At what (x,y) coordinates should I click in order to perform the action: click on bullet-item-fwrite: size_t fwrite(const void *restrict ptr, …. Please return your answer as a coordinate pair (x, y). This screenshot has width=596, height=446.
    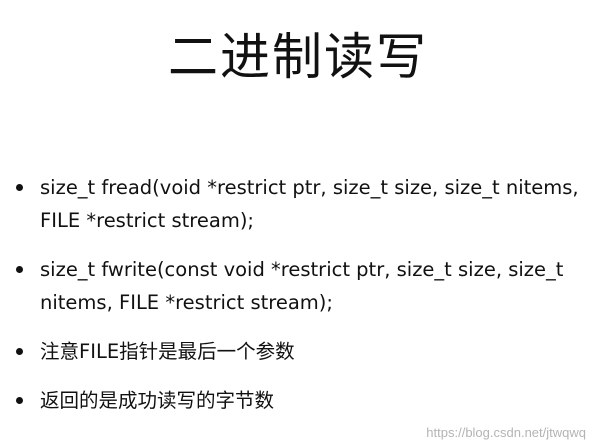
    Looking at the image, I should click on (299, 286).